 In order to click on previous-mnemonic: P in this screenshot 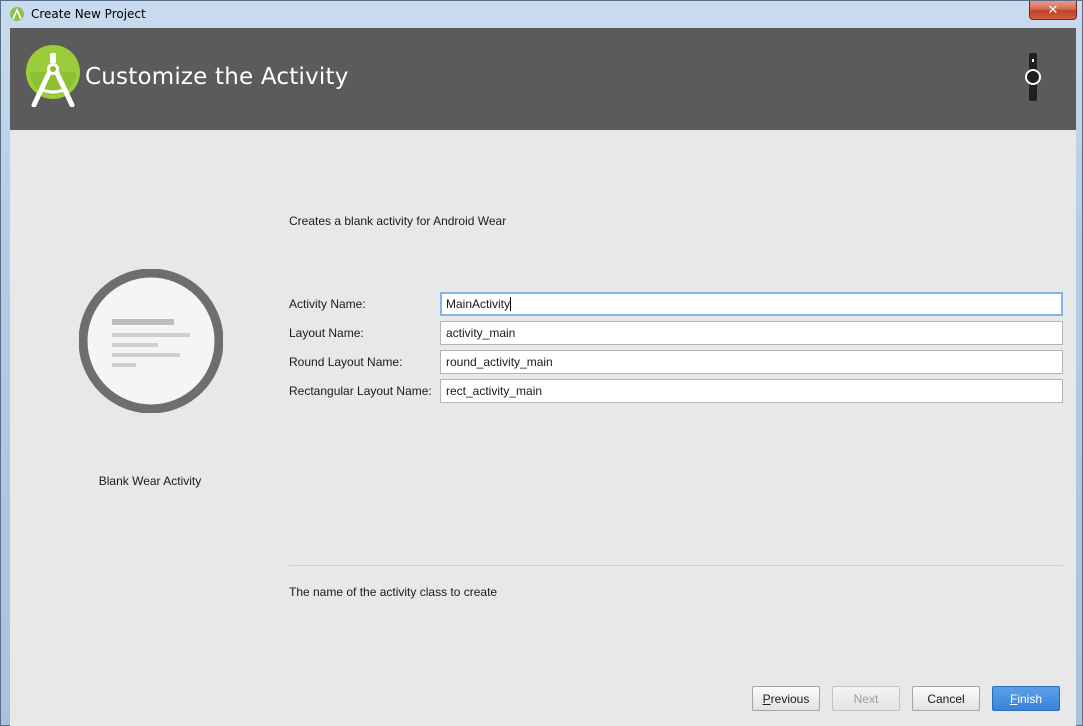, I will do `click(766, 698)`.